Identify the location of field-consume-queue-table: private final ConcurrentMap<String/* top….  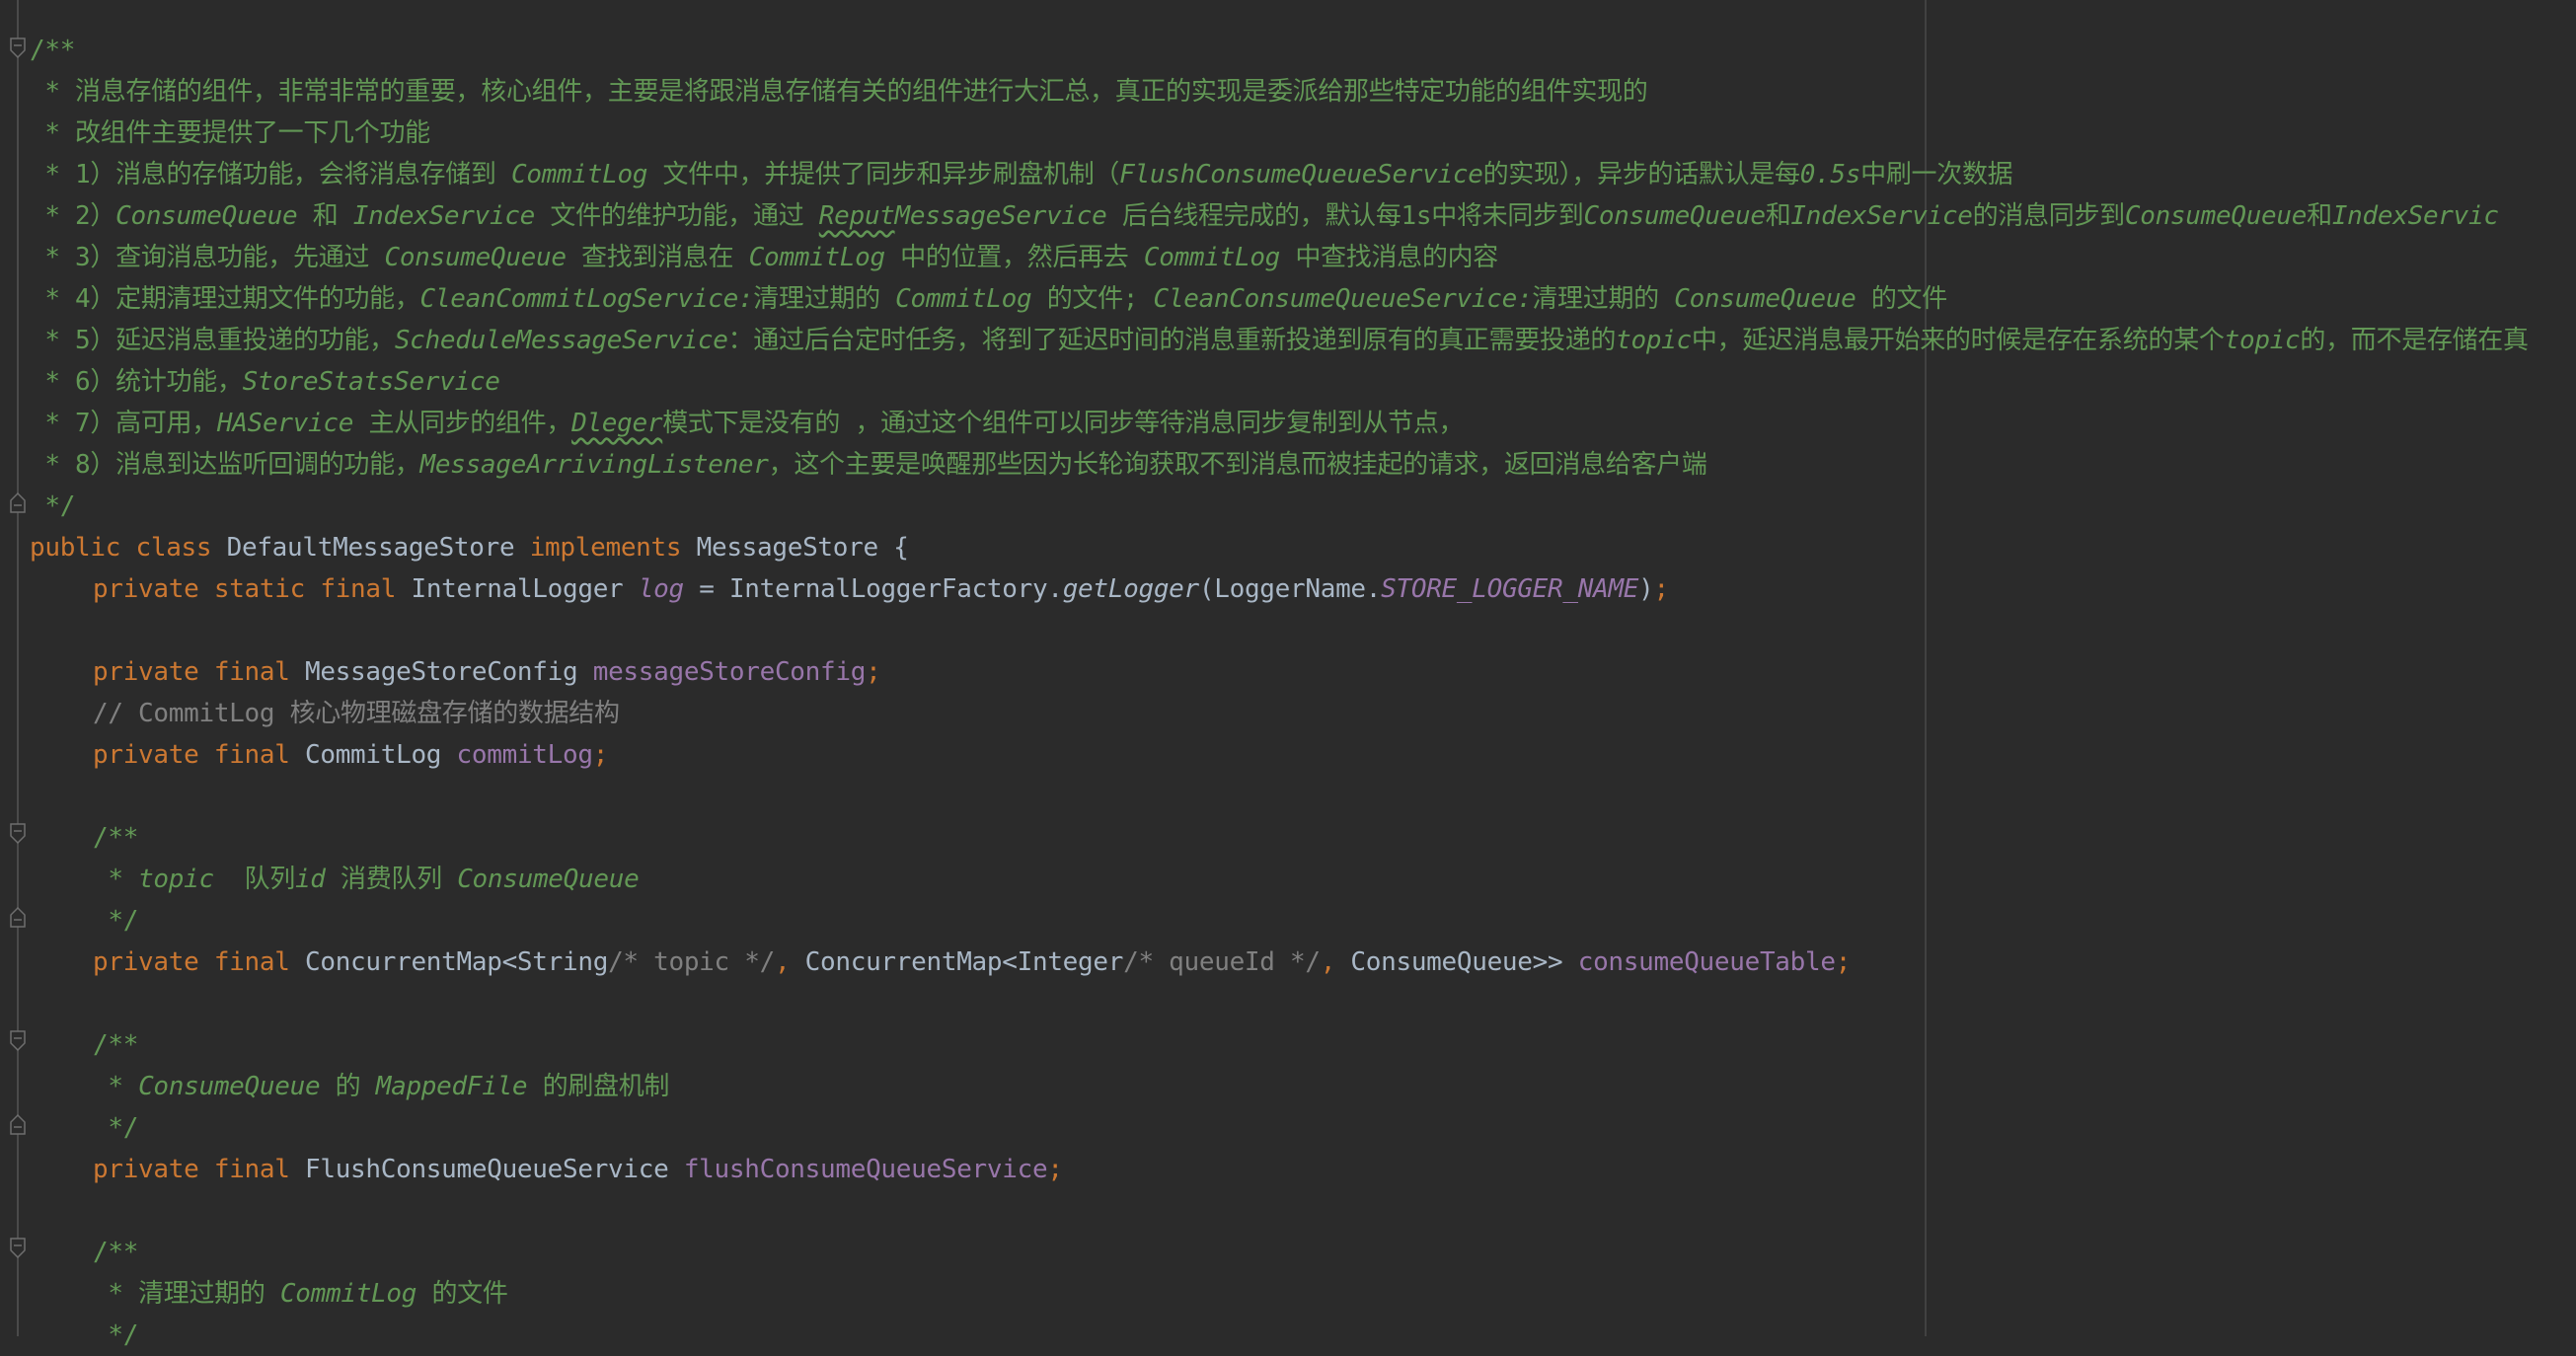
(972, 962).